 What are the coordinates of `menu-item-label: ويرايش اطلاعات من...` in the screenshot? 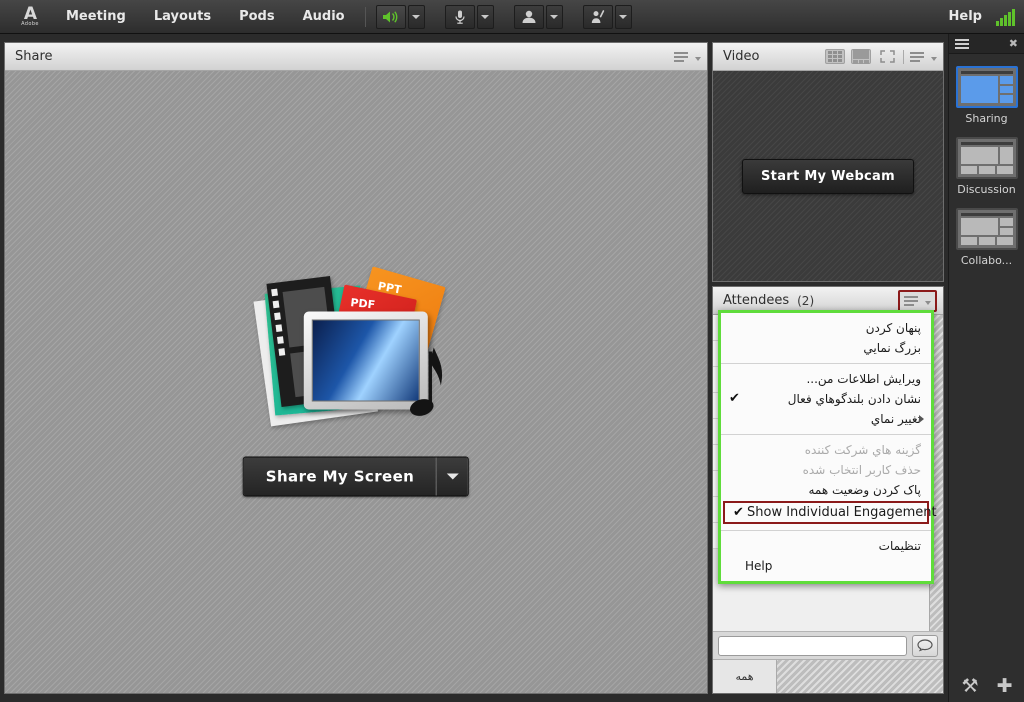 It's located at (863, 379).